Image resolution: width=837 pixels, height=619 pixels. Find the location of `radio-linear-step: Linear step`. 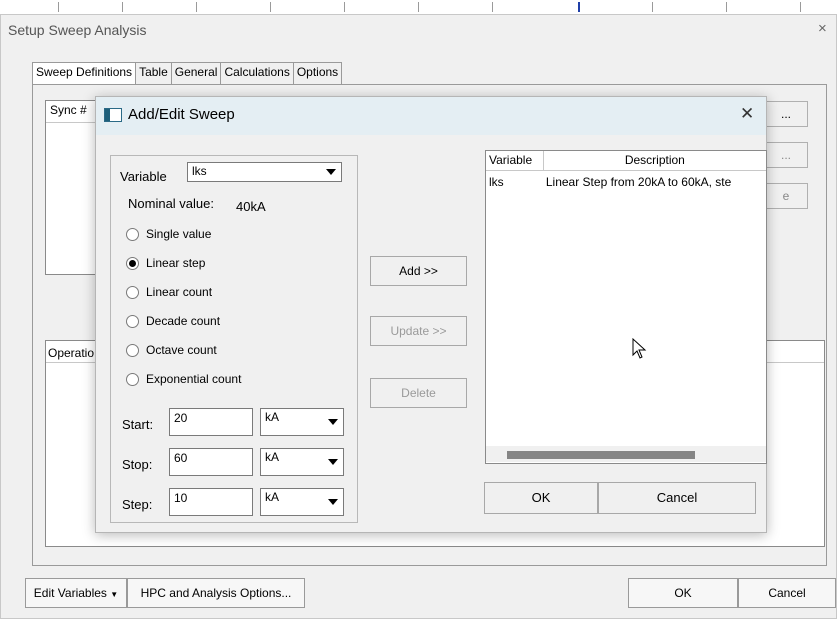

radio-linear-step: Linear step is located at coordinates (165, 263).